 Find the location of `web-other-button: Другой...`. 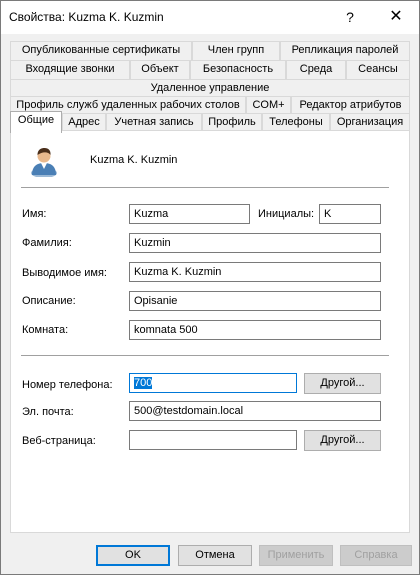

web-other-button: Другой... is located at coordinates (342, 440).